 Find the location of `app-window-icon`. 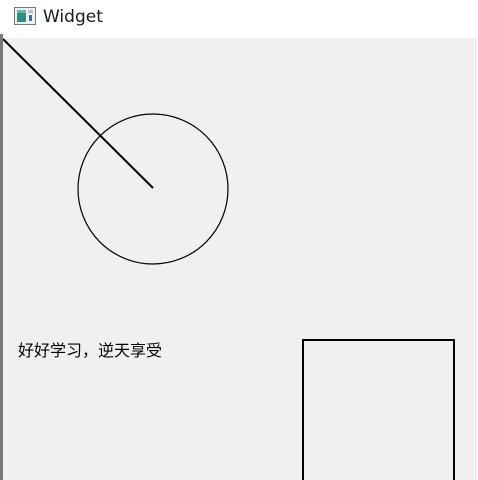

app-window-icon is located at coordinates (25, 16).